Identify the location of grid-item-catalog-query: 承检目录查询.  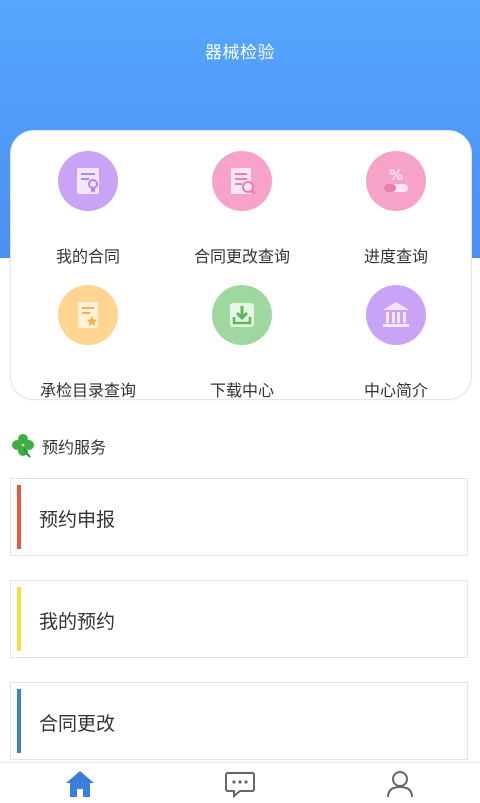
(88, 345).